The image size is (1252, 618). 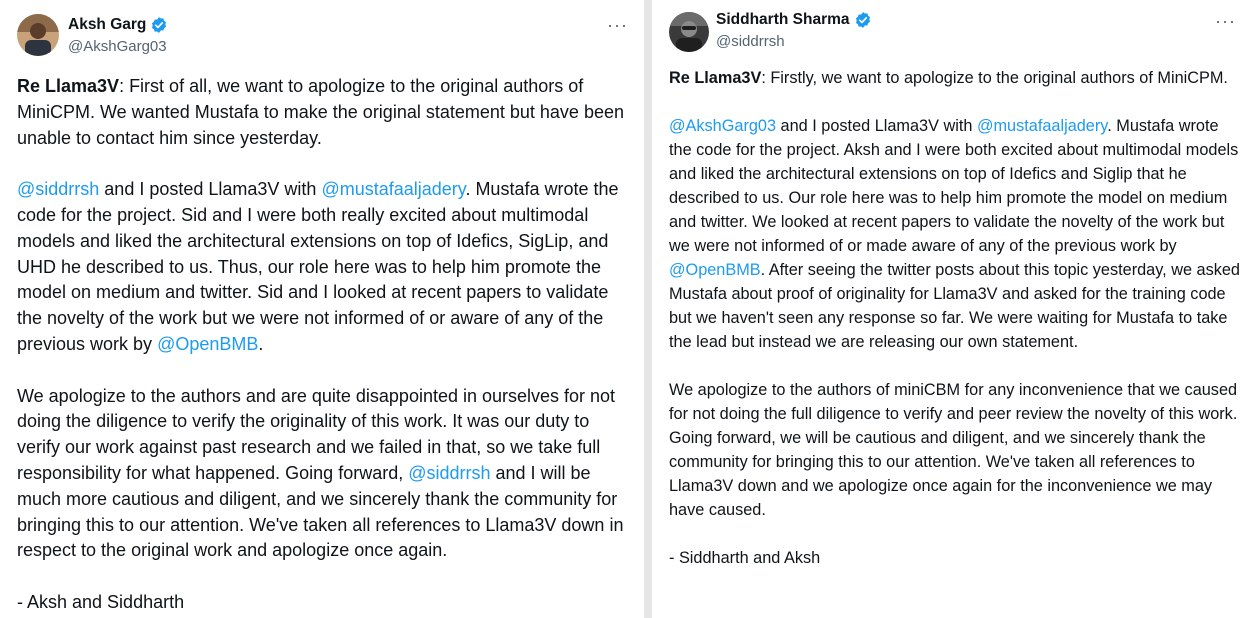 I want to click on signature: - Siddharth and Aksh, so click(x=745, y=558).